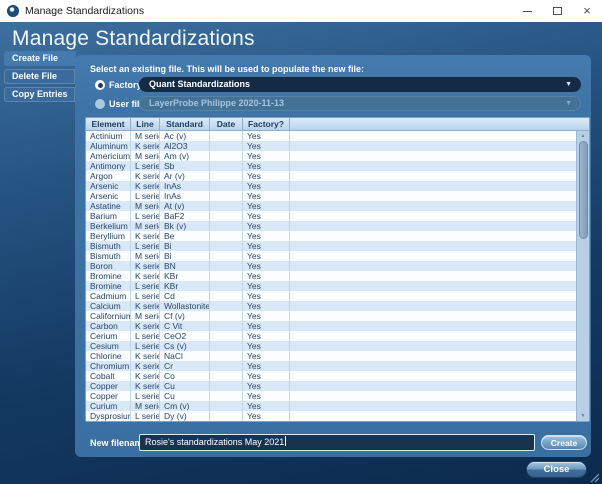  What do you see at coordinates (40, 58) in the screenshot?
I see `sidebar-item-create-file: Create File` at bounding box center [40, 58].